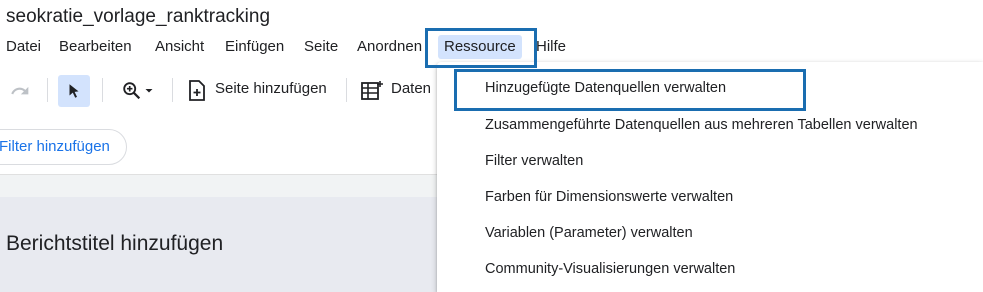  Describe the element at coordinates (197, 91) in the screenshot. I see `add-page-icon` at that location.